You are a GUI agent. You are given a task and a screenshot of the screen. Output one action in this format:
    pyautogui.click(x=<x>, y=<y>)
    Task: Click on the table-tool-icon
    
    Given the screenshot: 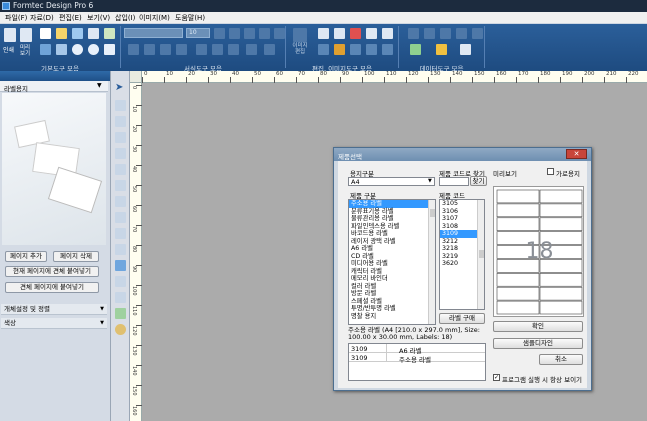 What is the action you would take?
    pyautogui.click(x=120, y=249)
    